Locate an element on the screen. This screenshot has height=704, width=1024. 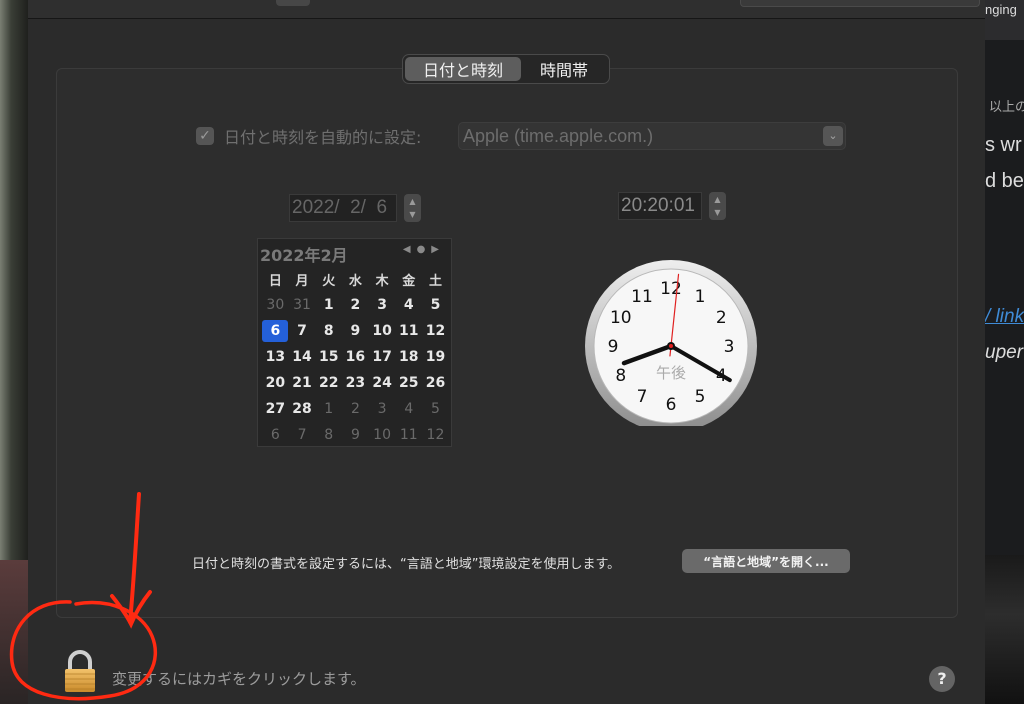
calendar-day-number: 2 is located at coordinates (355, 305).